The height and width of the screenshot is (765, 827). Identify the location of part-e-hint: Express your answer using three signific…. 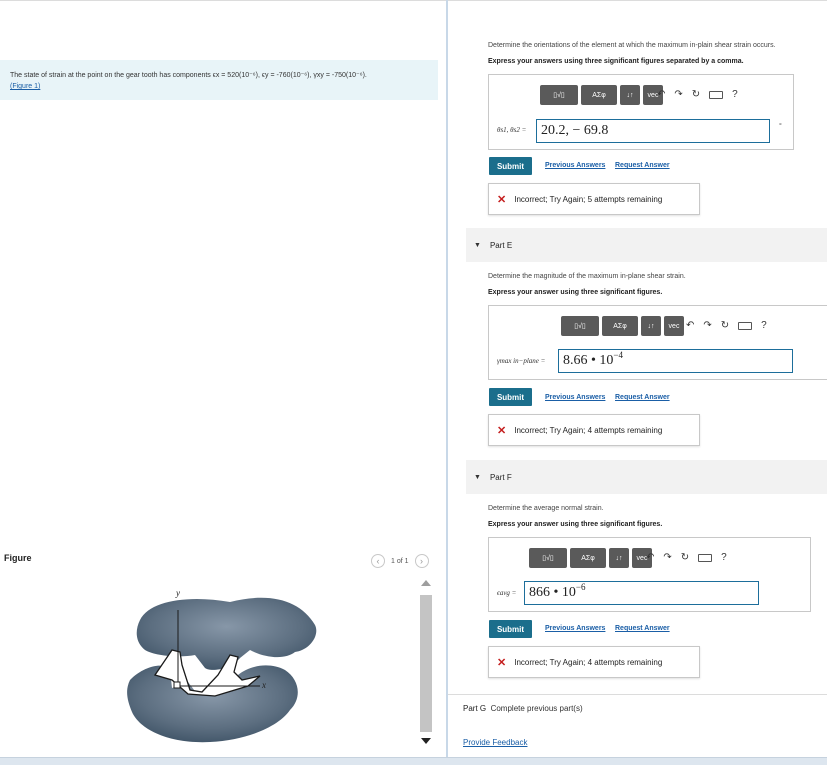
(575, 292).